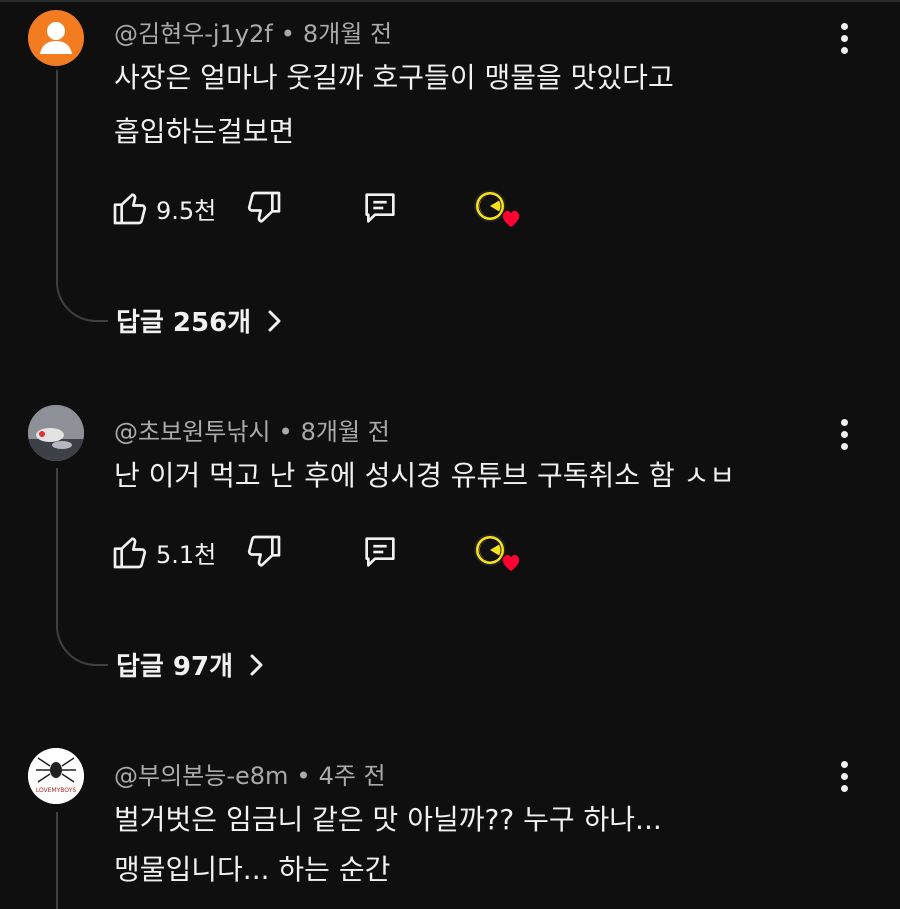  Describe the element at coordinates (56, 790) in the screenshot. I see `avatar-text: LOVEMYBOYS` at that location.